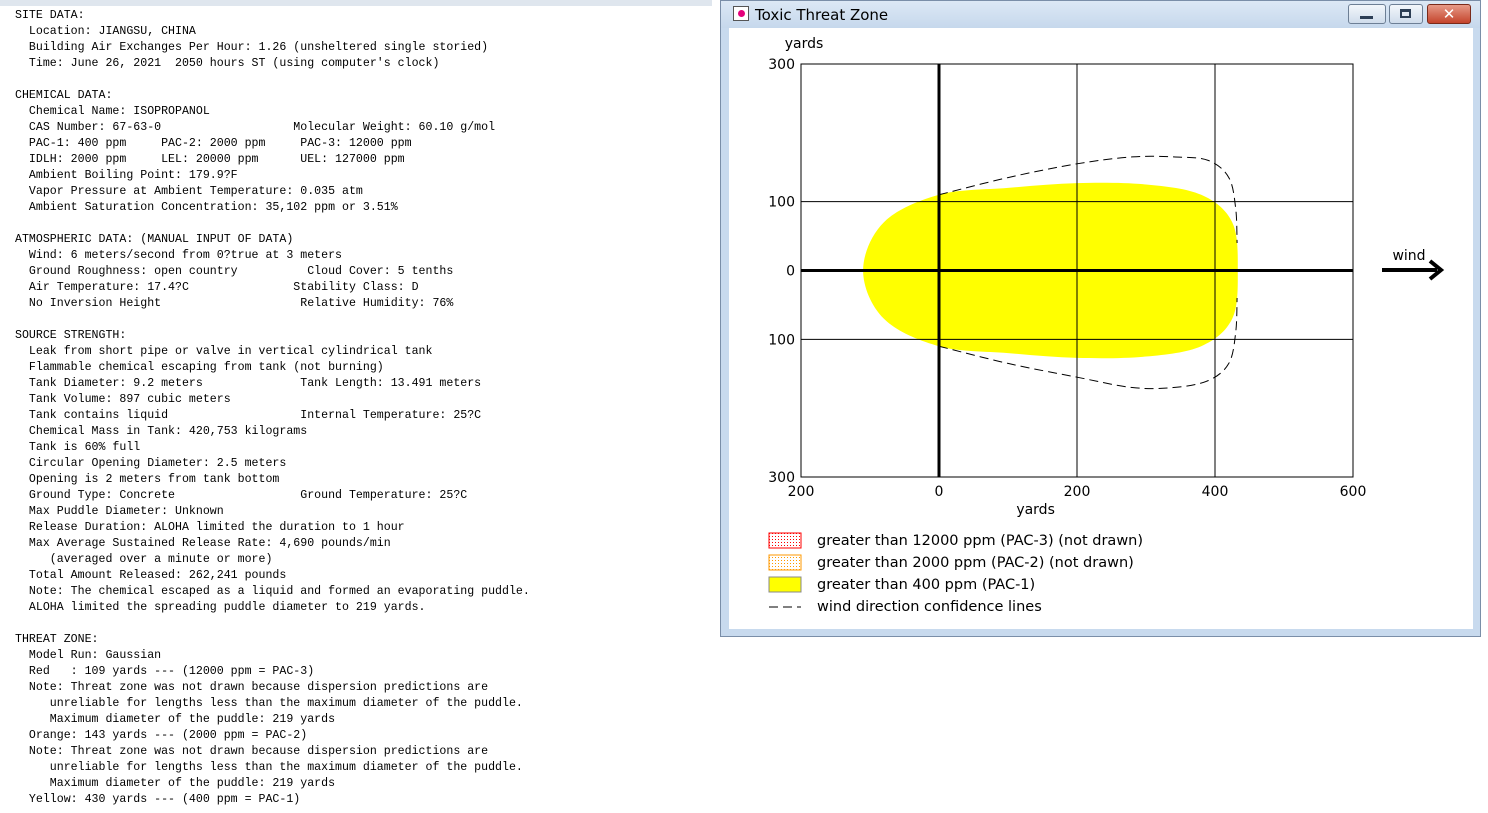  I want to click on legend-label: greater than 400 ppm (PAC-1), so click(926, 585).